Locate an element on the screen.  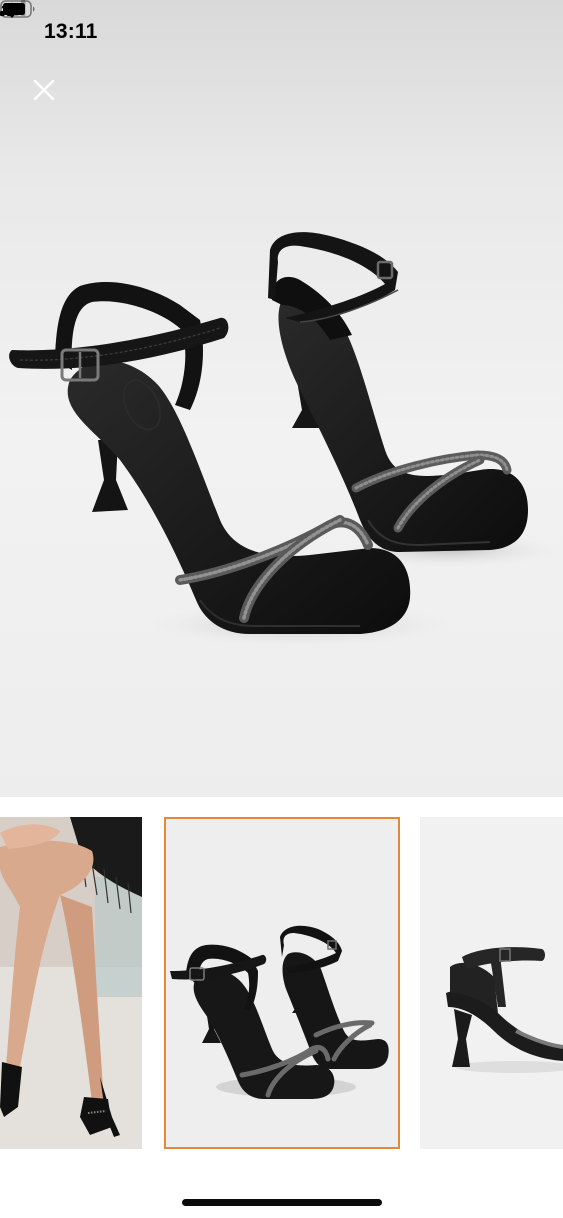
right-sandal is located at coordinates (398, 392).